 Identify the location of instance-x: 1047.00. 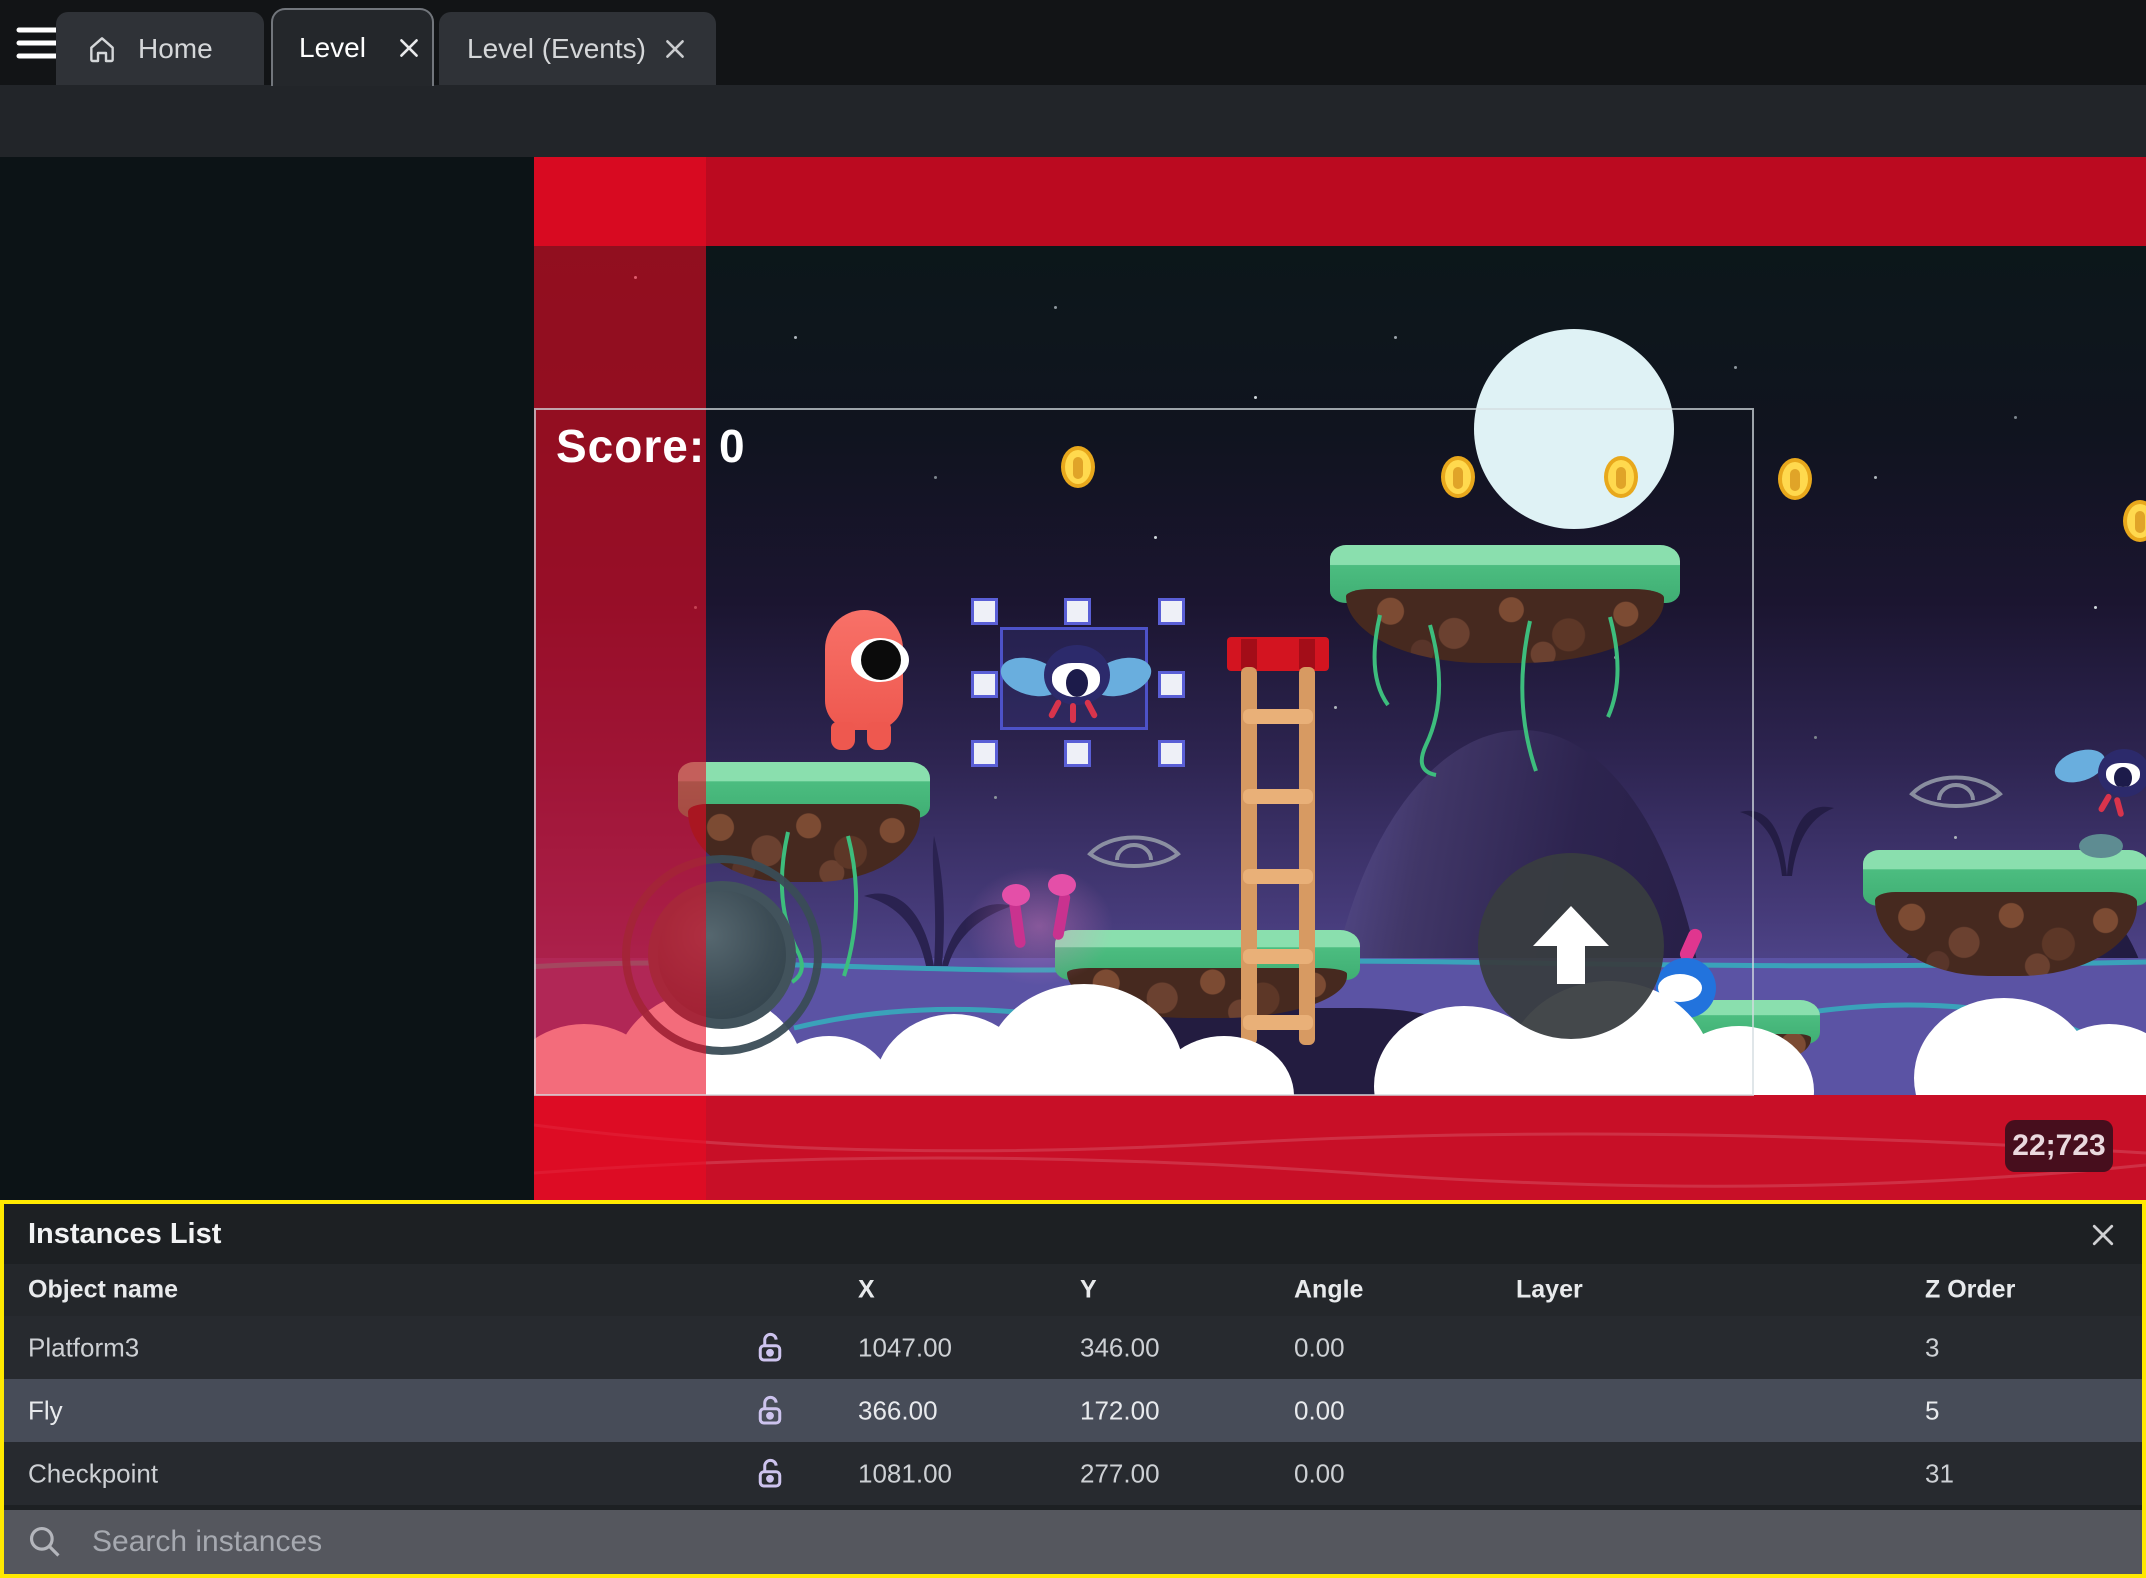
(905, 1347).